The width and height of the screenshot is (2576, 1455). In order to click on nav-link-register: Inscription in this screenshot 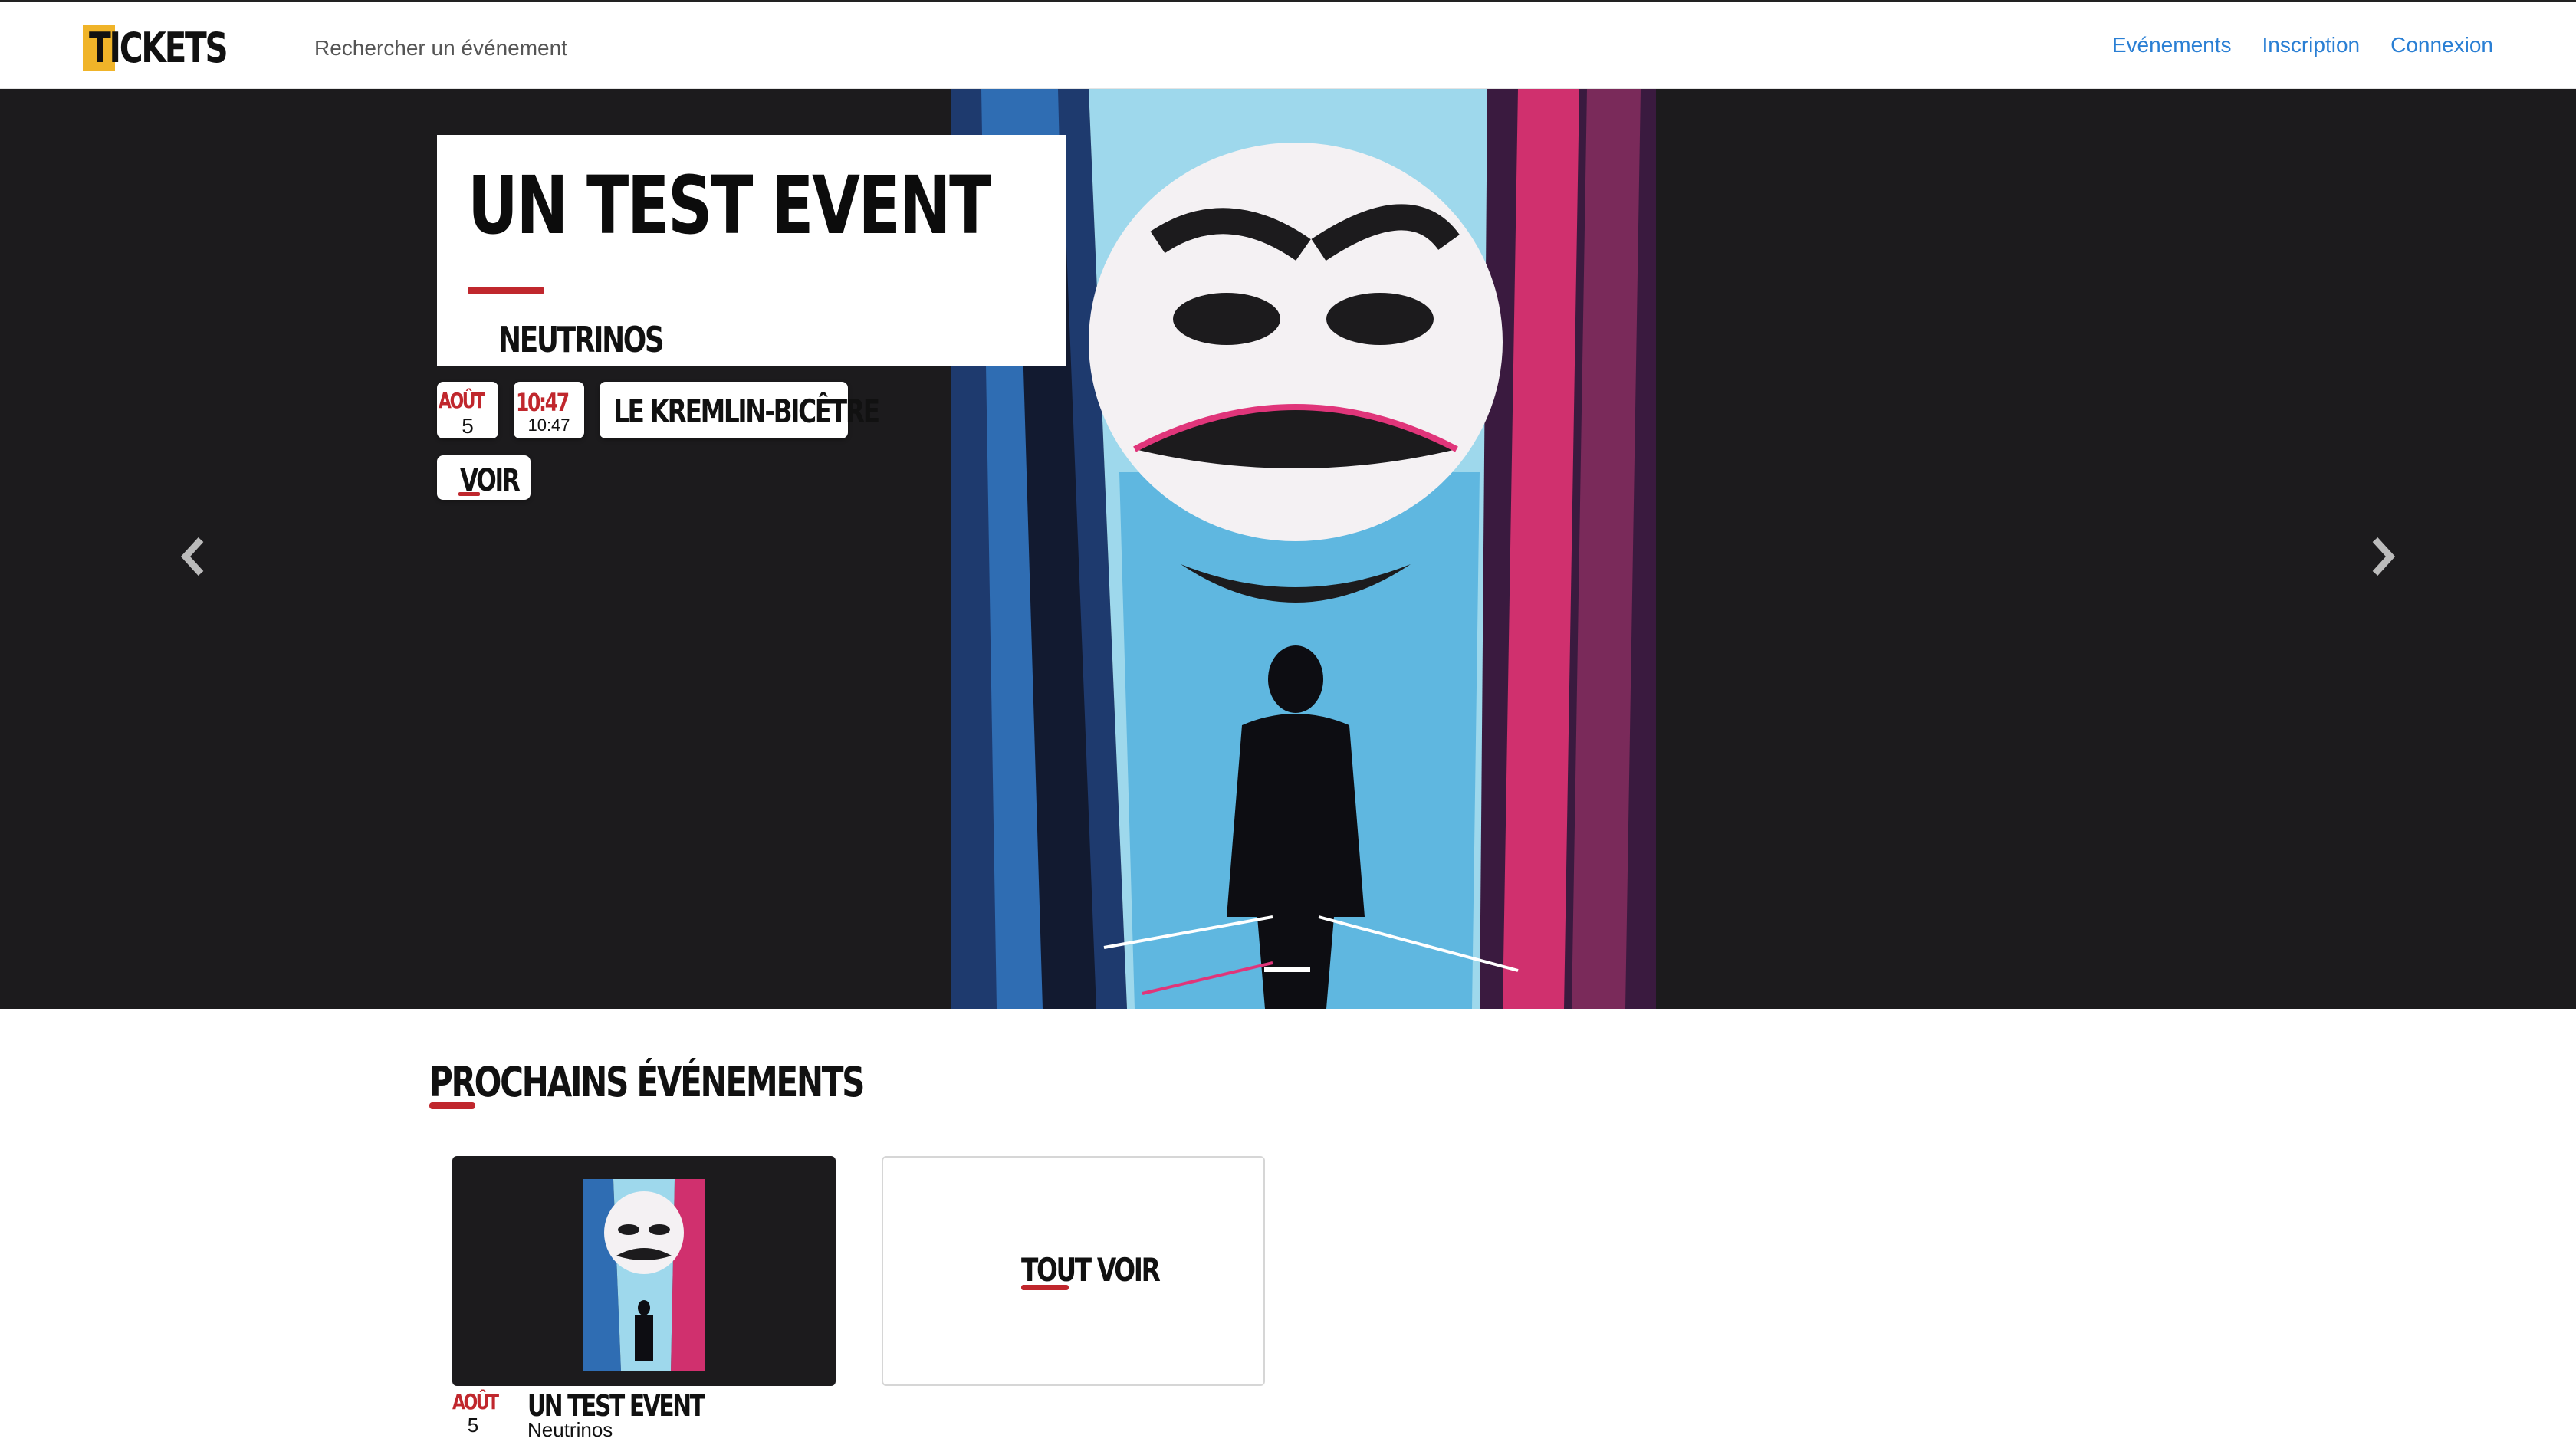, I will do `click(2311, 45)`.